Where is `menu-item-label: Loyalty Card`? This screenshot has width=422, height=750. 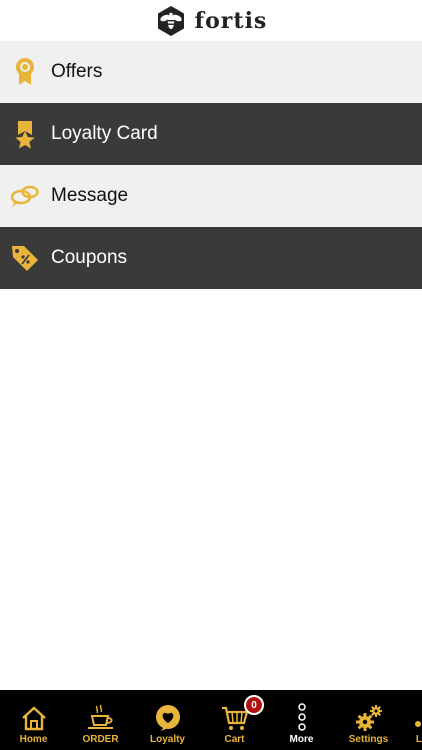
menu-item-label: Loyalty Card is located at coordinates (104, 133).